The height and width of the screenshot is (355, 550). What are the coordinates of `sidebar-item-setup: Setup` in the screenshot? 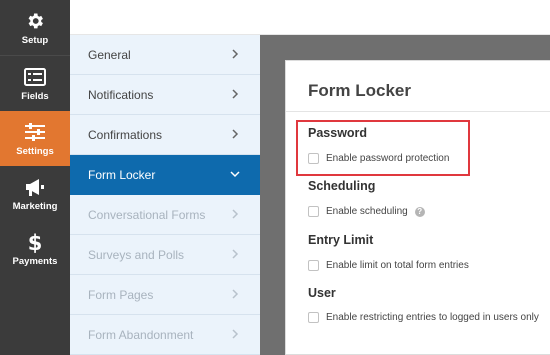 It's located at (35, 27).